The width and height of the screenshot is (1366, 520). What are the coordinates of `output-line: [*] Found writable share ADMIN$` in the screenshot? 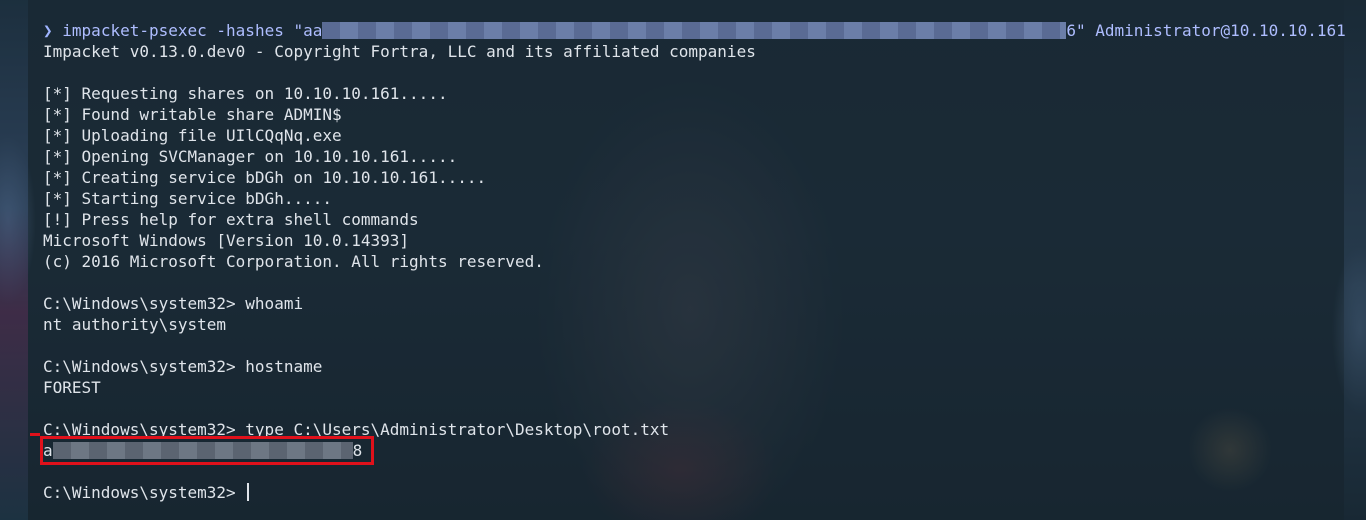 It's located at (192, 114).